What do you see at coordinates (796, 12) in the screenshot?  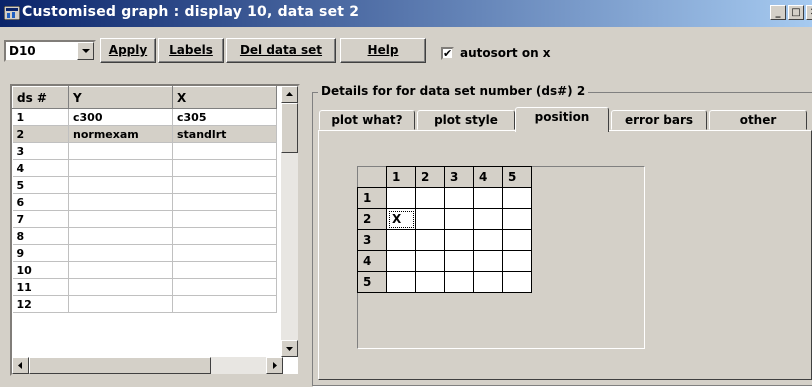 I see `maximize-button: □` at bounding box center [796, 12].